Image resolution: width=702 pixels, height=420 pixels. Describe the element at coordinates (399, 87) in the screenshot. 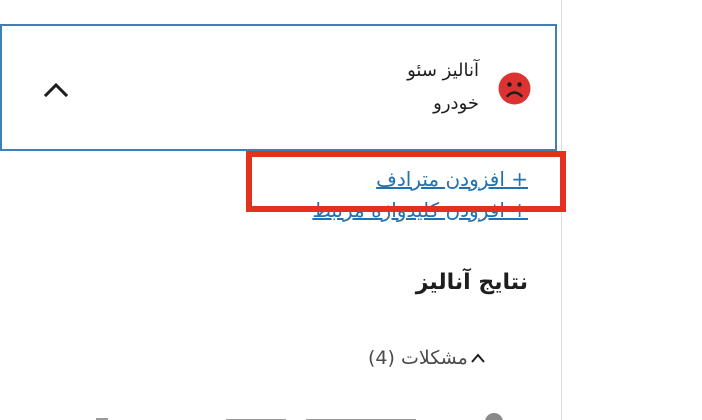

I see `panel-title: آنالیز سئو خودرو` at that location.